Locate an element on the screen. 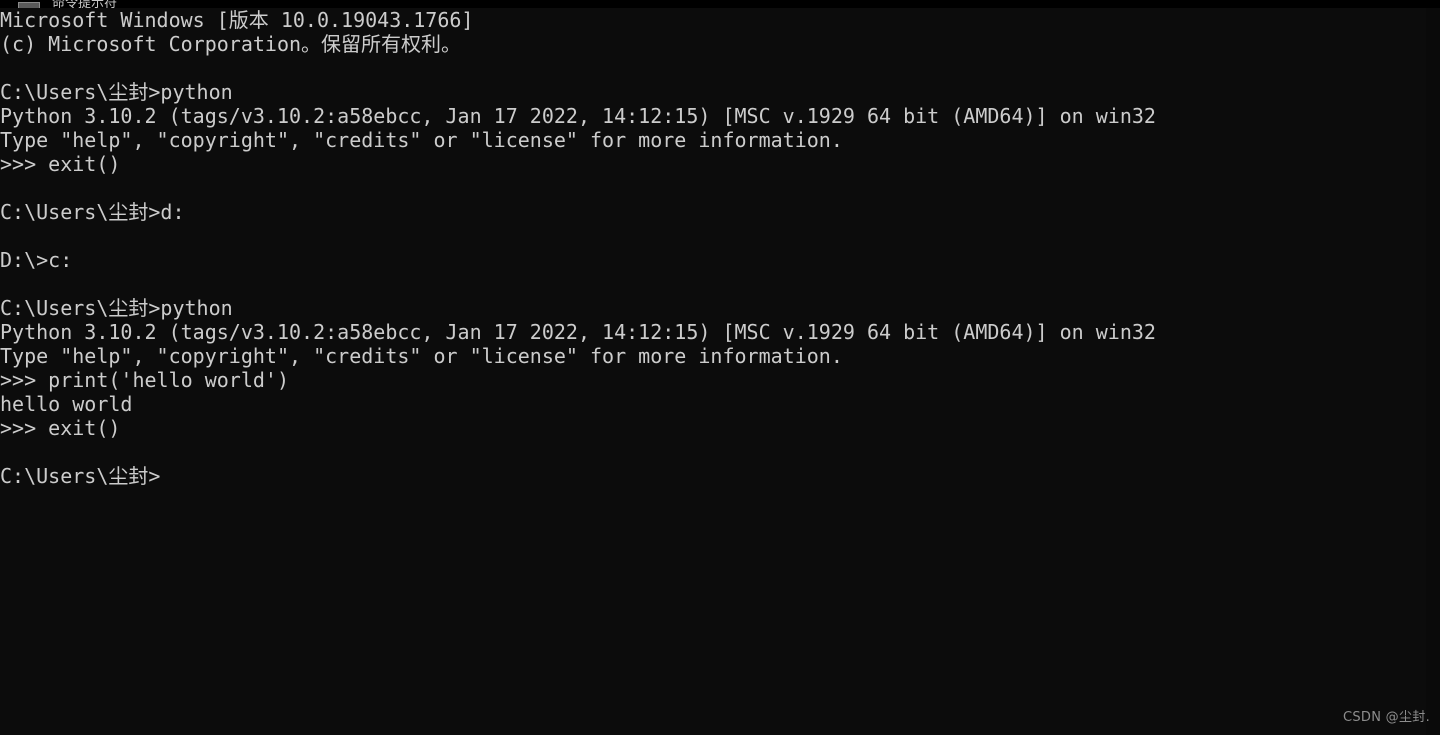 This screenshot has width=1440, height=735. vertical-scrollbar is located at coordinates (1433, 371).